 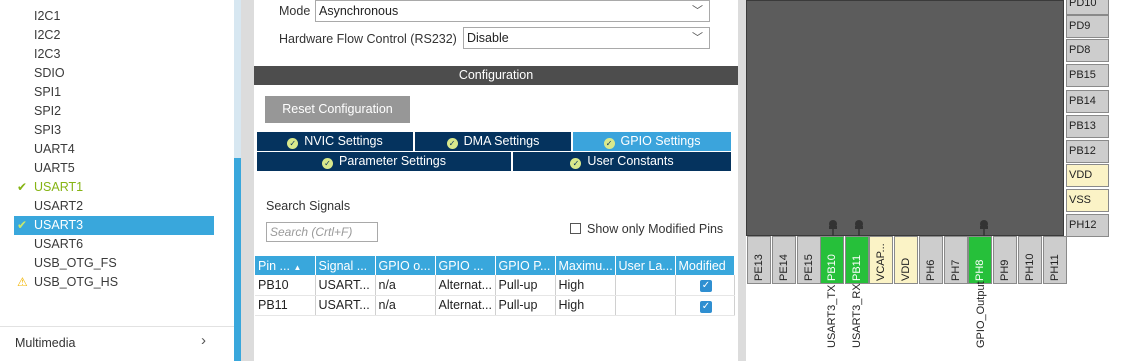 What do you see at coordinates (1082, 101) in the screenshot?
I see `pin-label: PB14` at bounding box center [1082, 101].